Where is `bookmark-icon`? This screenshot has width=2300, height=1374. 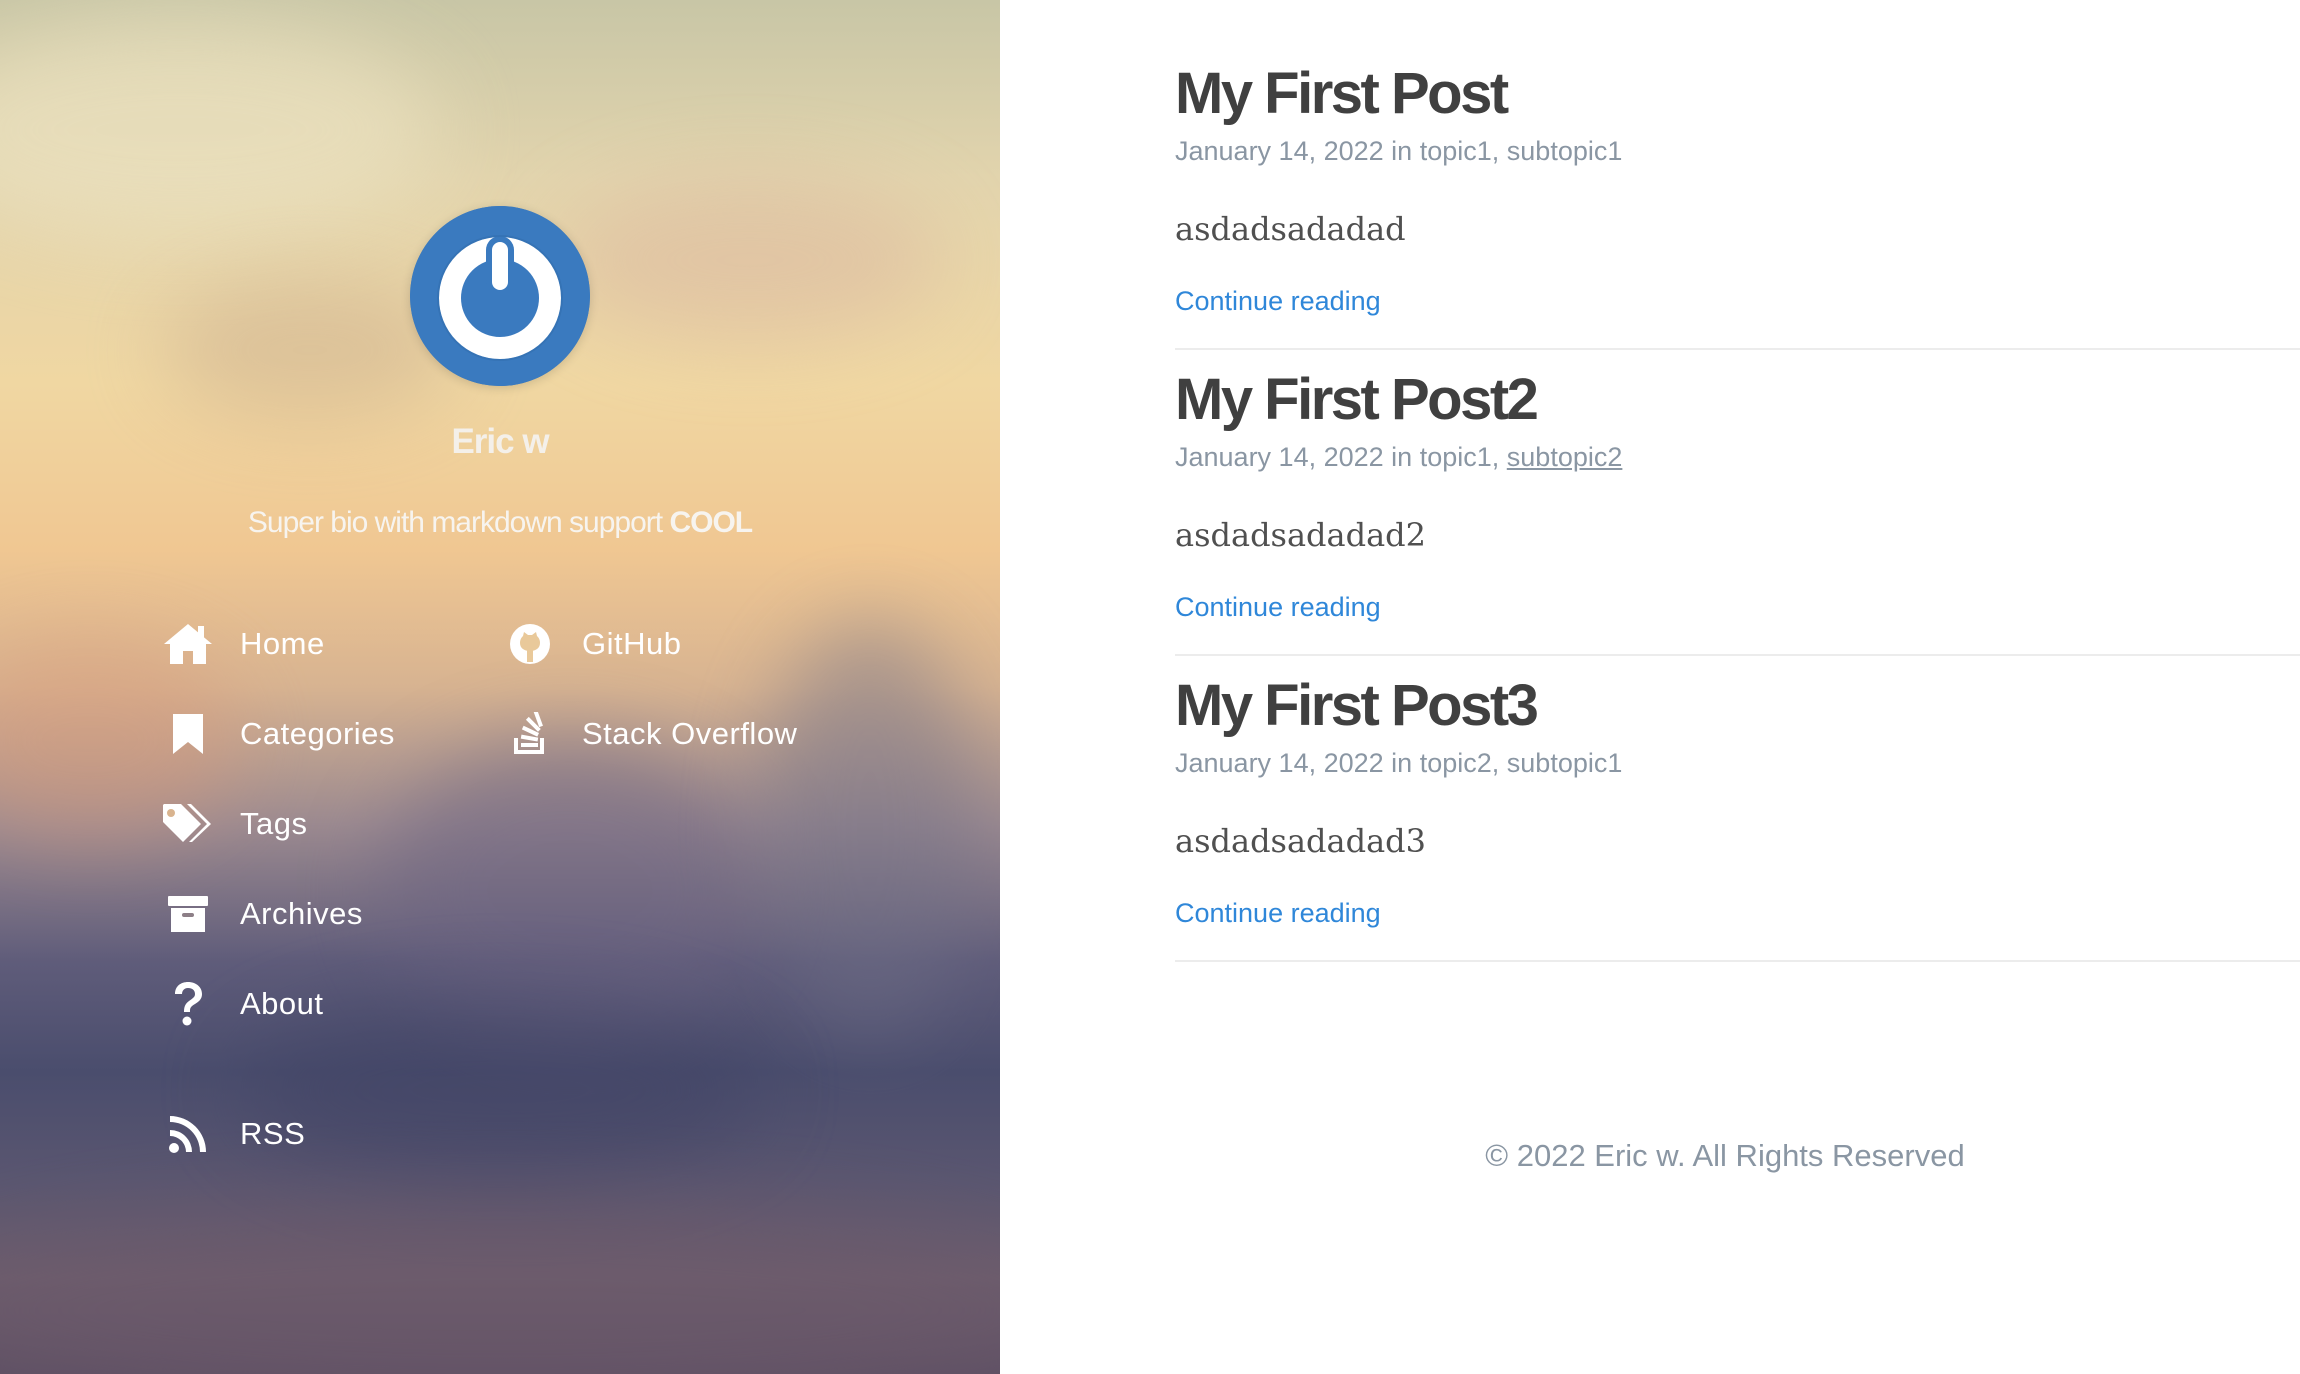 bookmark-icon is located at coordinates (188, 734).